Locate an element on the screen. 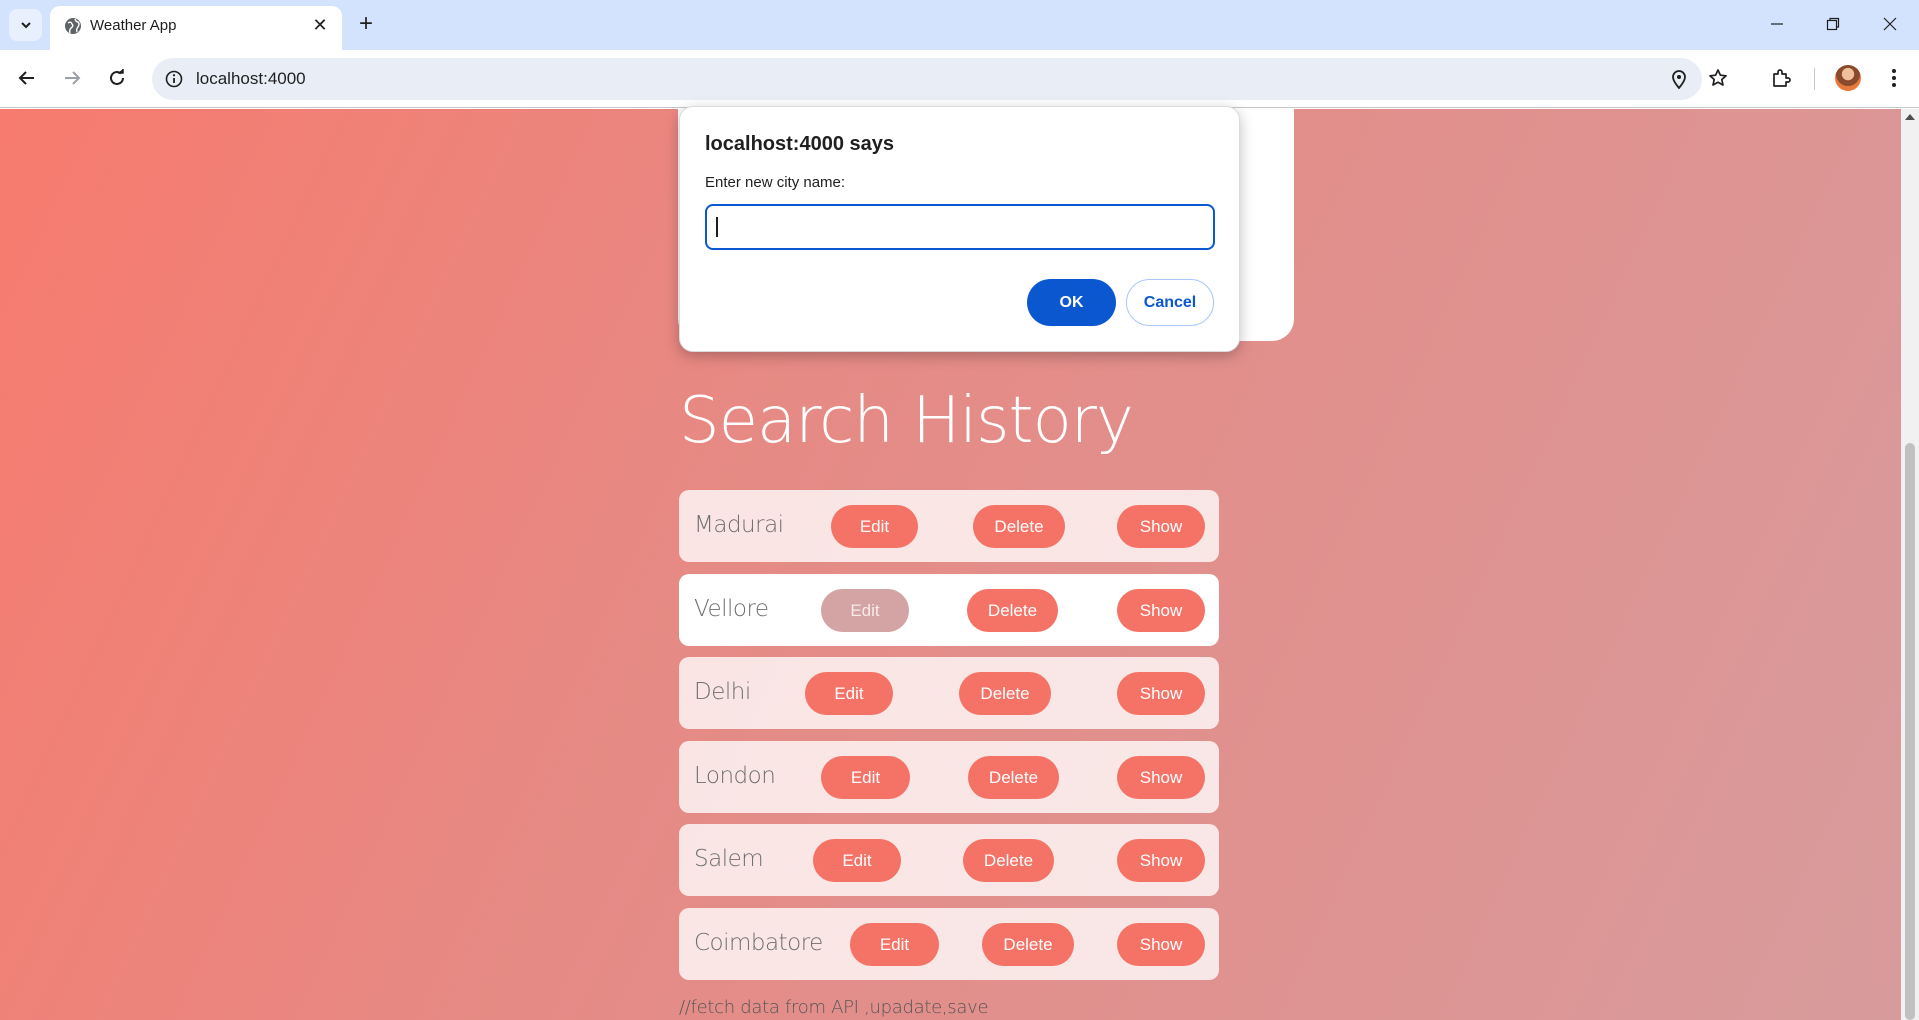 This screenshot has height=1020, width=1919. arrow-right-icon is located at coordinates (73, 78).